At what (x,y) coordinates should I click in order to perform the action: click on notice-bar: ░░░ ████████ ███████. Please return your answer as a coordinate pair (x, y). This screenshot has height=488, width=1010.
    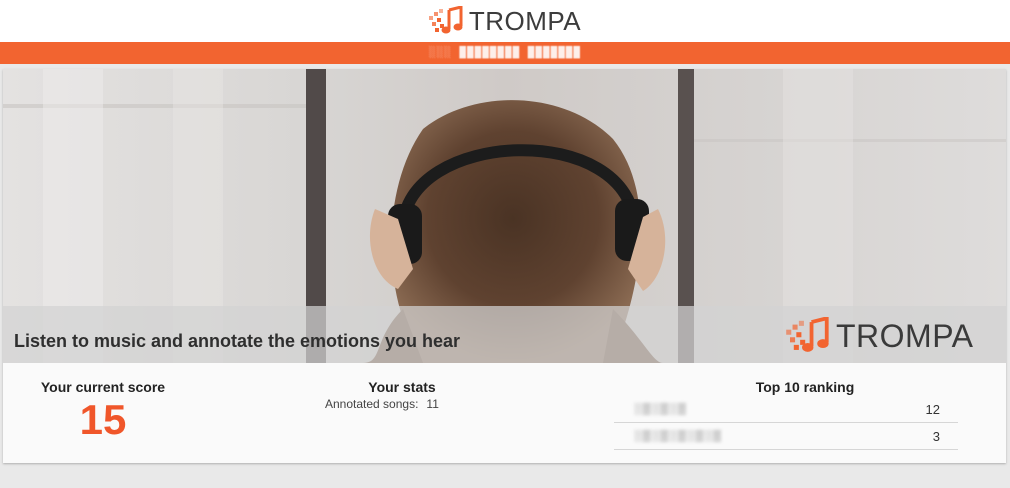
    Looking at the image, I should click on (505, 53).